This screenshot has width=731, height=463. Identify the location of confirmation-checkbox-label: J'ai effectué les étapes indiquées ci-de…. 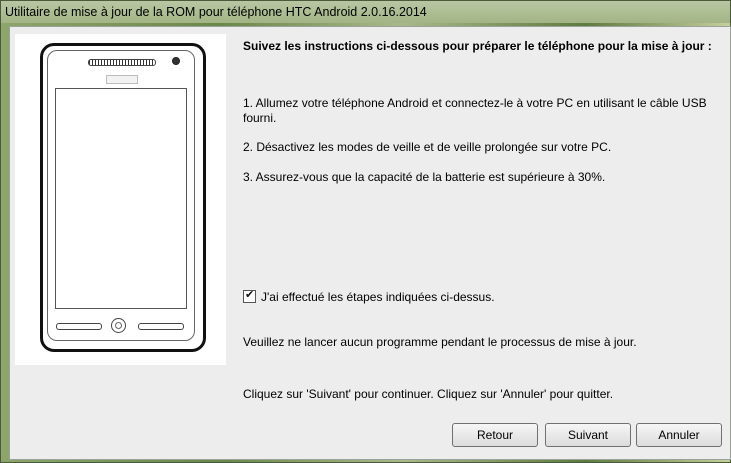
(378, 297).